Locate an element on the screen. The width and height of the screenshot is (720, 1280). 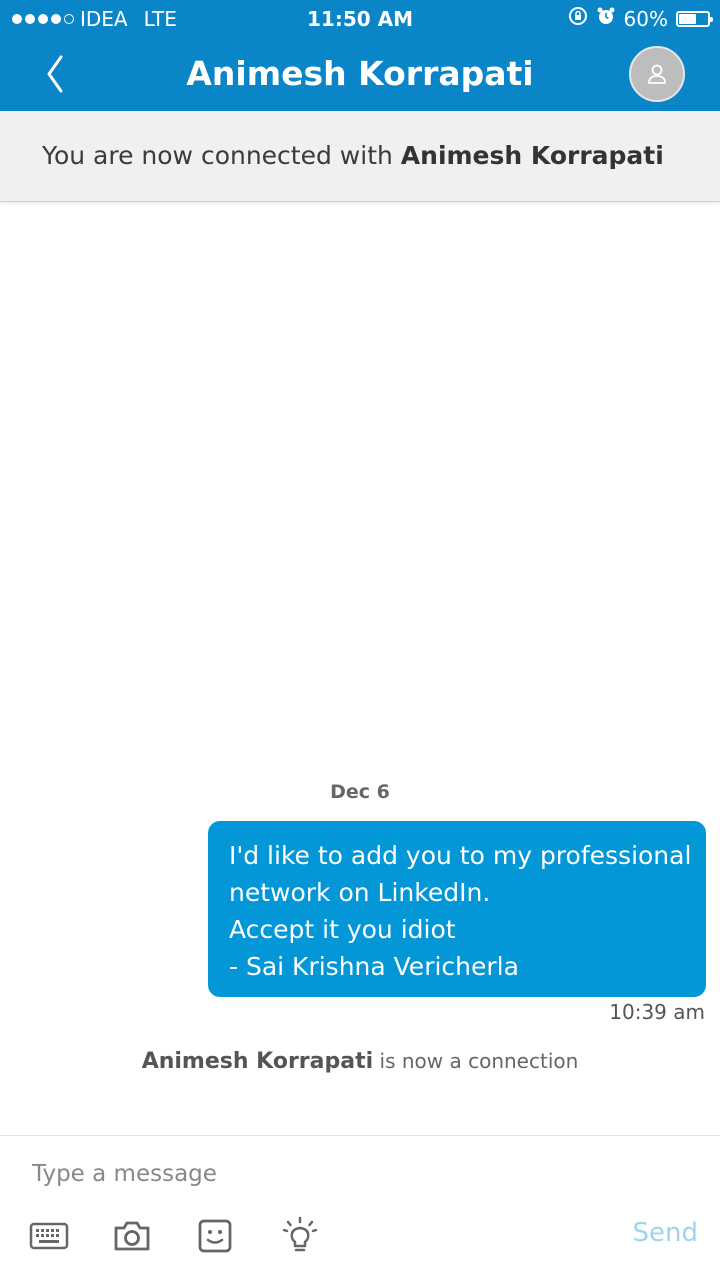
battery-icon is located at coordinates (694, 18).